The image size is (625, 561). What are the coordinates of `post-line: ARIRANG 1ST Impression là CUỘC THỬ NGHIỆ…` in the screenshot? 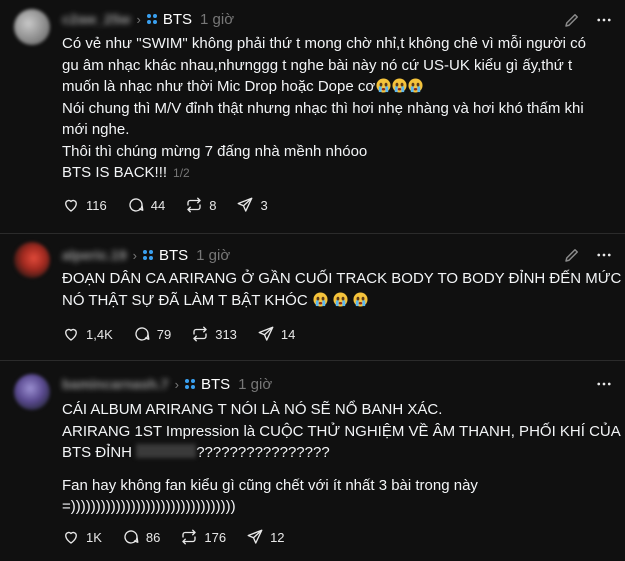 It's located at (341, 431).